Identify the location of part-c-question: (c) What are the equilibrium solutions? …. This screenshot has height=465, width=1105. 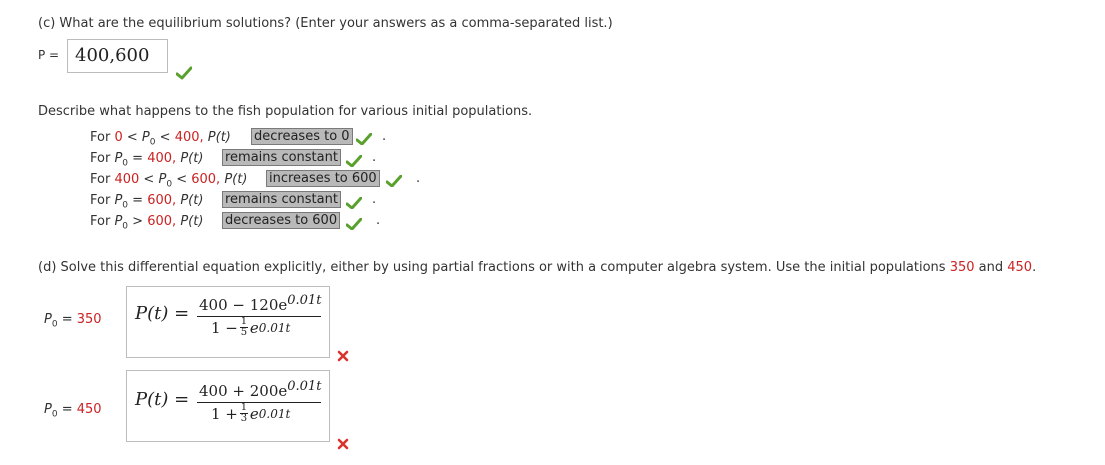
(325, 23).